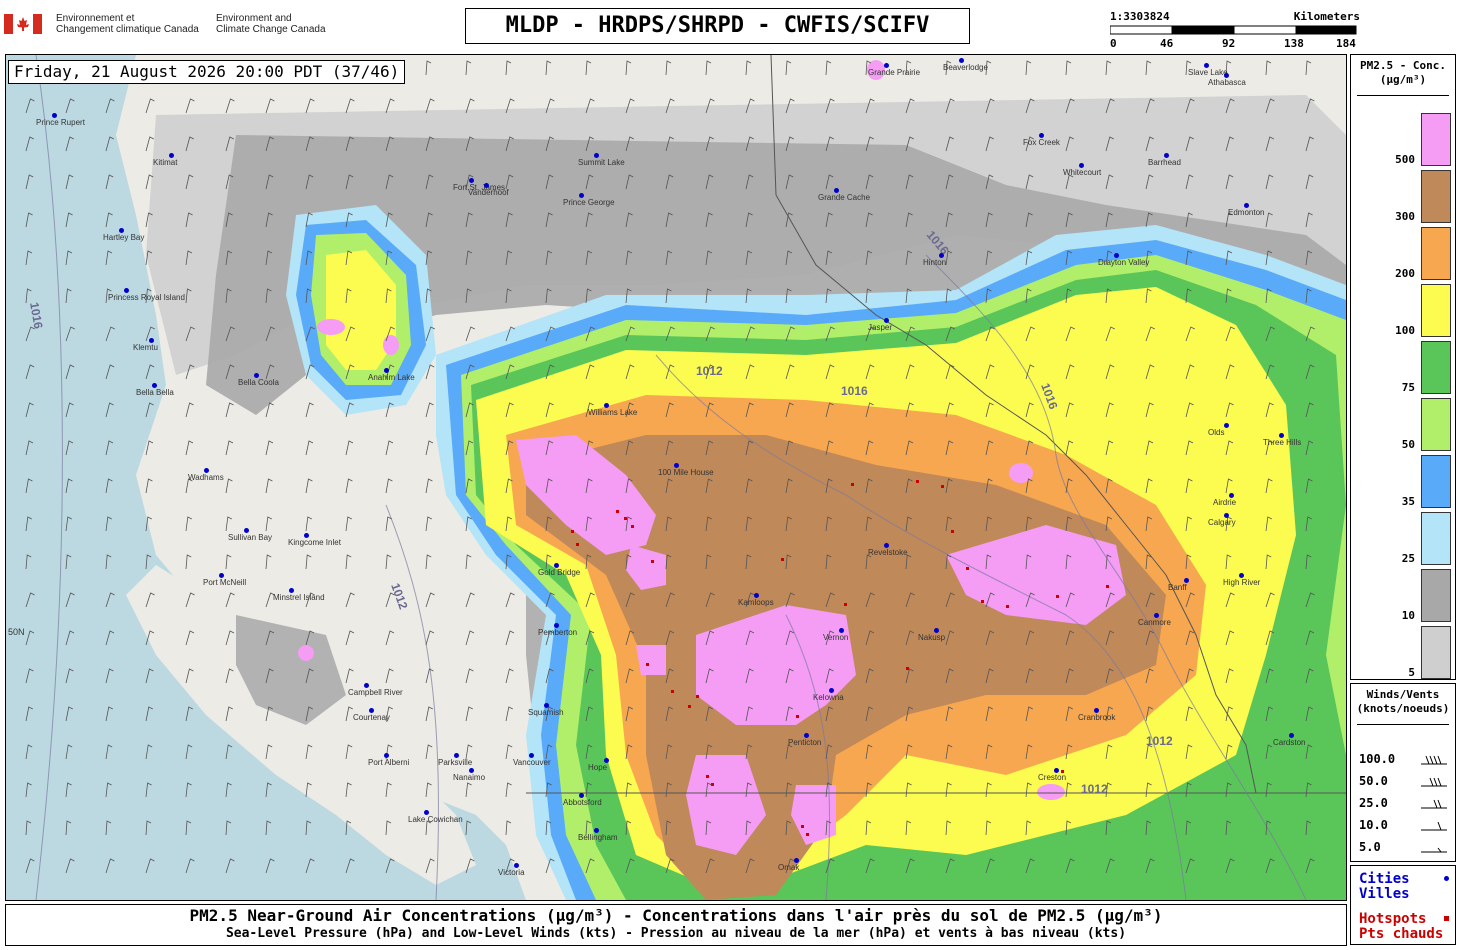 The height and width of the screenshot is (950, 1460). Describe the element at coordinates (828, 697) in the screenshot. I see `city-label: Kelowna` at that location.